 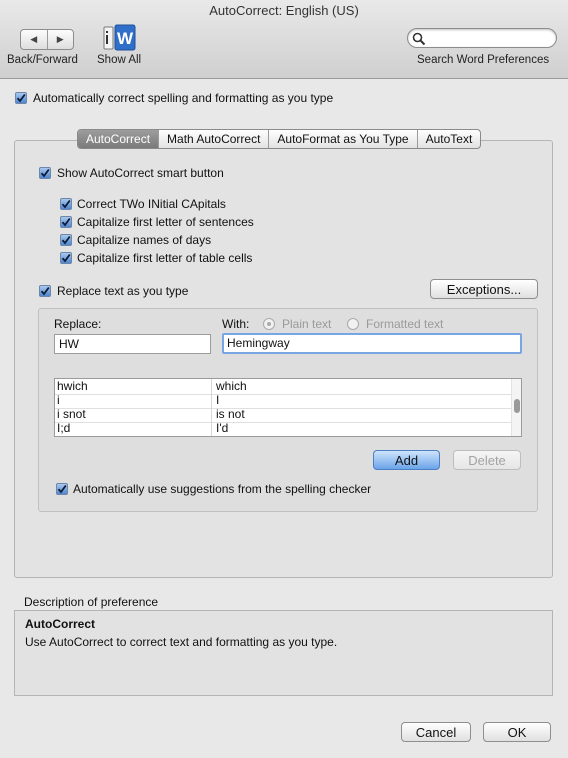 I want to click on replace-label: Replace:, so click(x=78, y=324).